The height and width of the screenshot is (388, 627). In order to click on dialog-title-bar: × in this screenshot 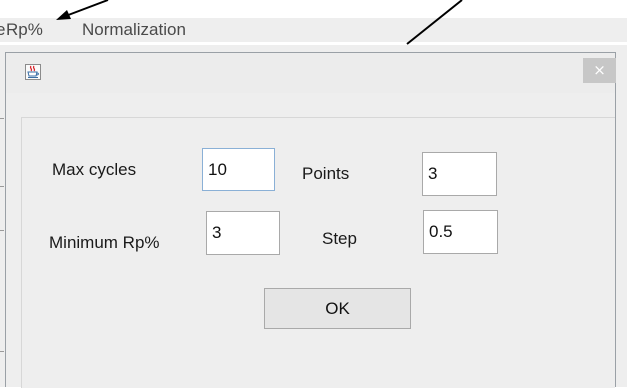, I will do `click(311, 73)`.